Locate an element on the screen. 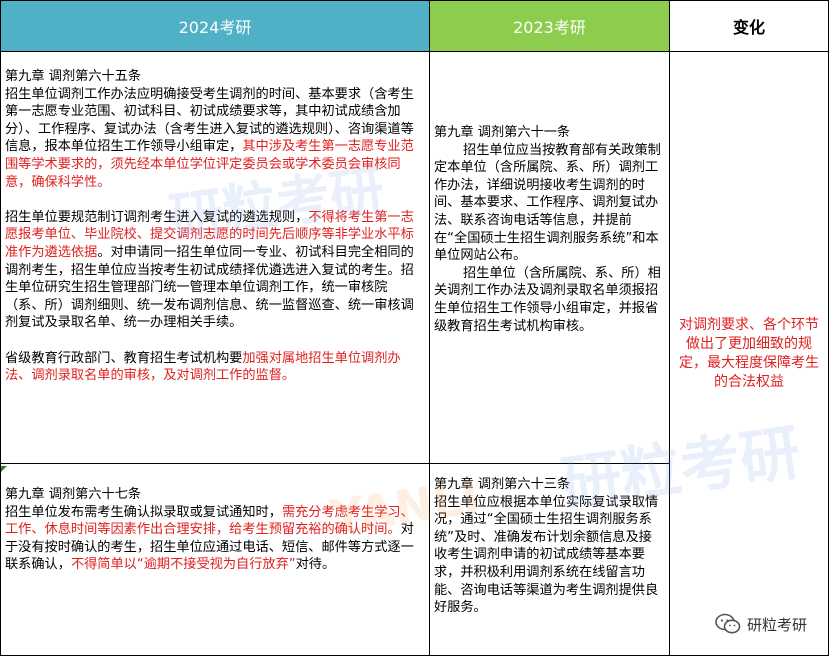 The image size is (829, 657). wechat-account-name: 研粒考研 is located at coordinates (776, 624).